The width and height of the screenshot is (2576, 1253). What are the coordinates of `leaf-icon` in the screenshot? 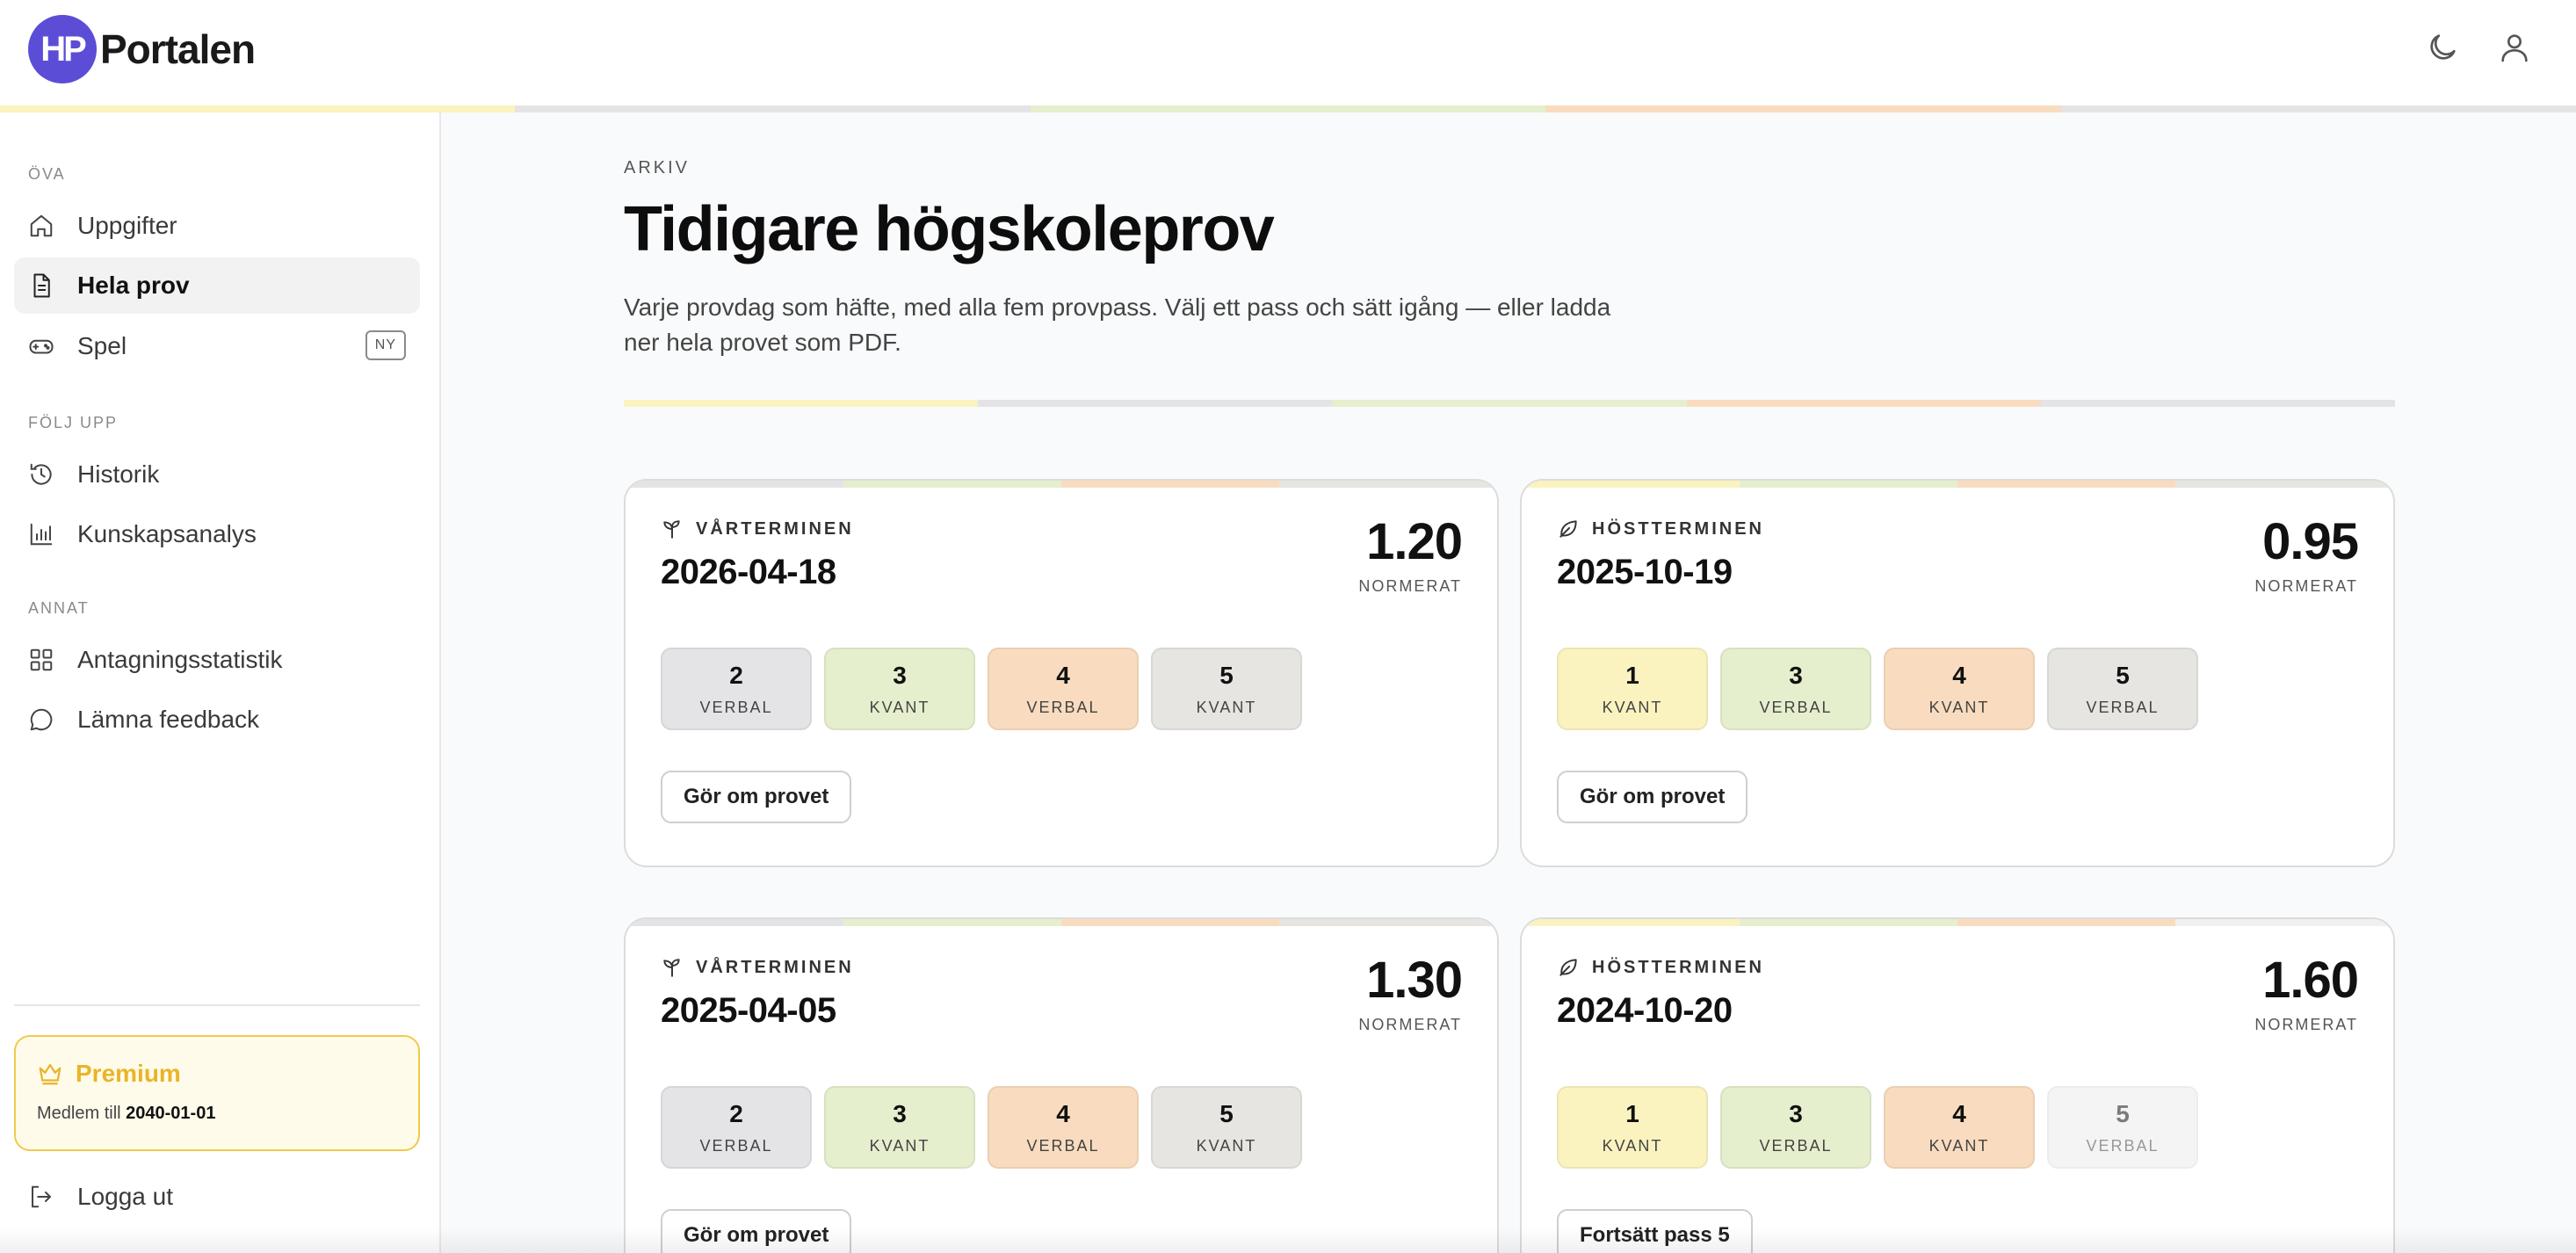 It's located at (1568, 967).